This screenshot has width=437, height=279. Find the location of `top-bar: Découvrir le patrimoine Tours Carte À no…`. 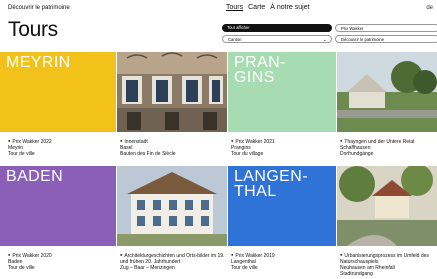

top-bar: Découvrir le patrimoine Tours Carte À no… is located at coordinates (218, 9).